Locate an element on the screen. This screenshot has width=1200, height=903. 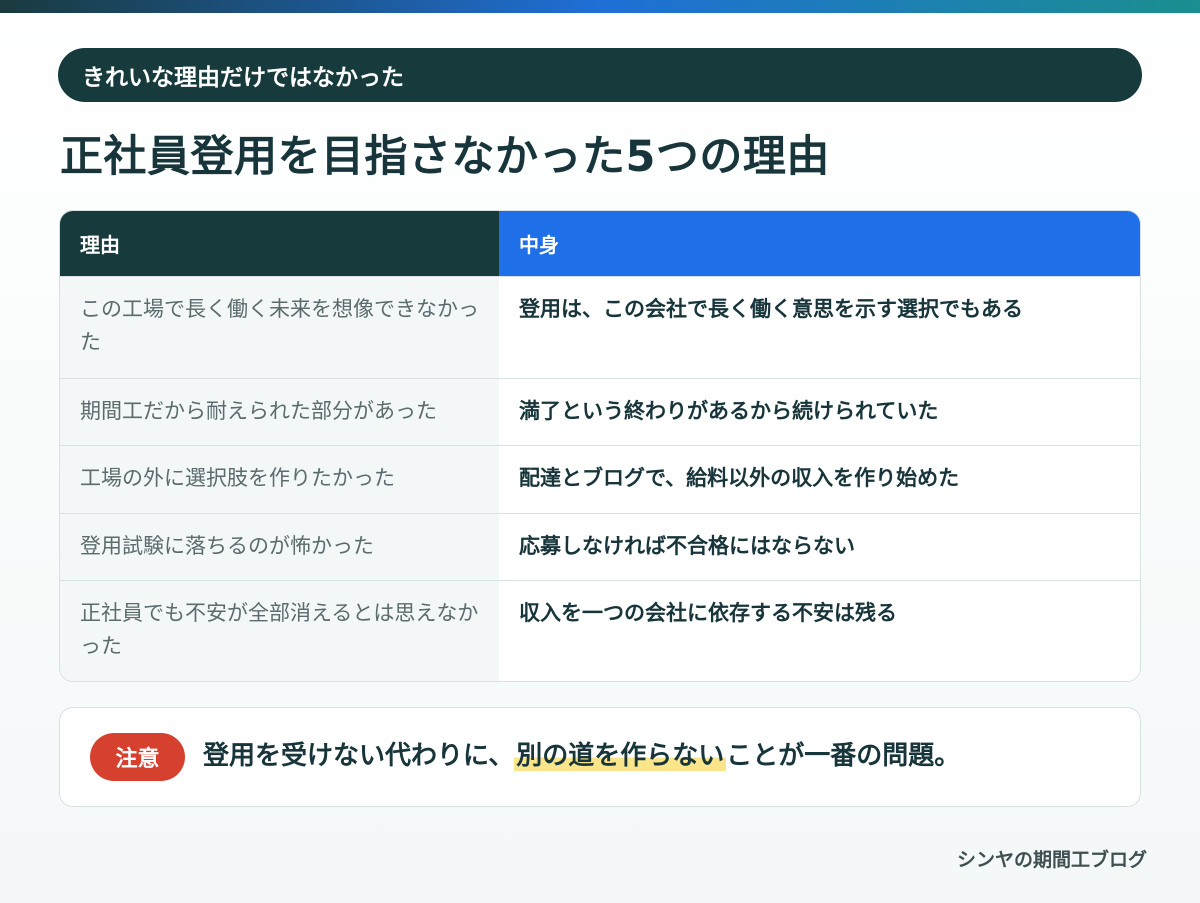
caution-text-before: 登用を受けない代わりに、 is located at coordinates (359, 756).